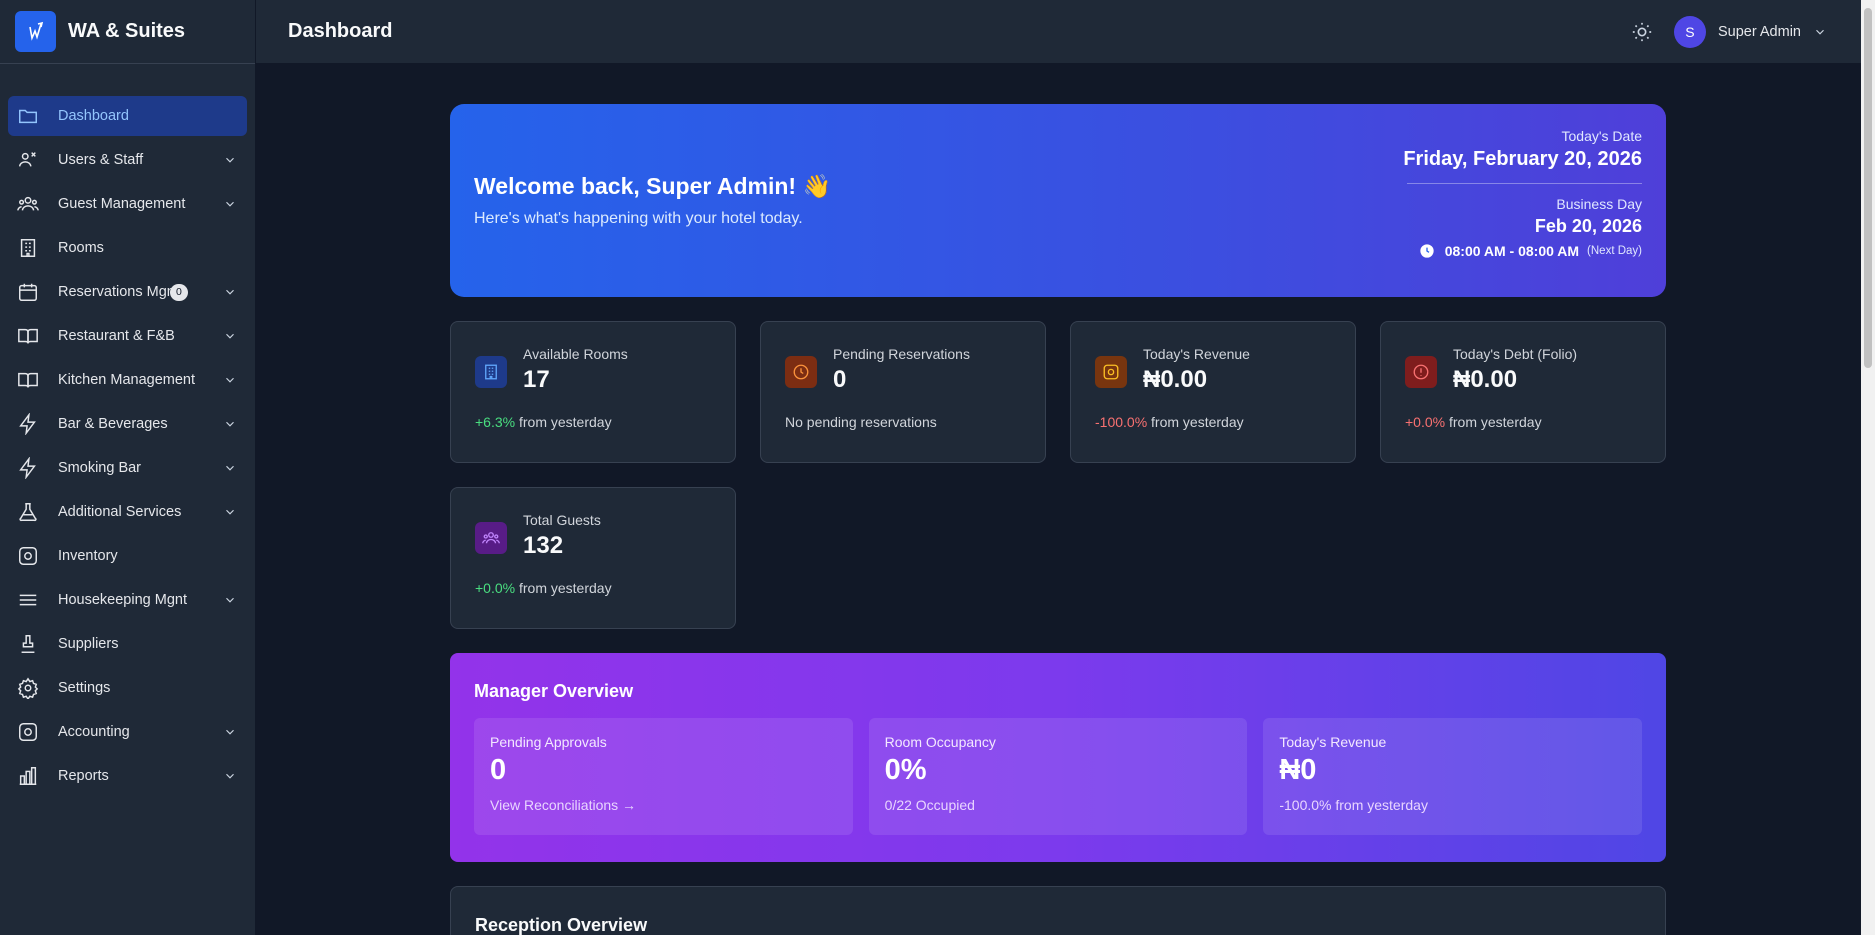 The height and width of the screenshot is (935, 1875). I want to click on sidebar-item-inventory: Inventory, so click(127, 556).